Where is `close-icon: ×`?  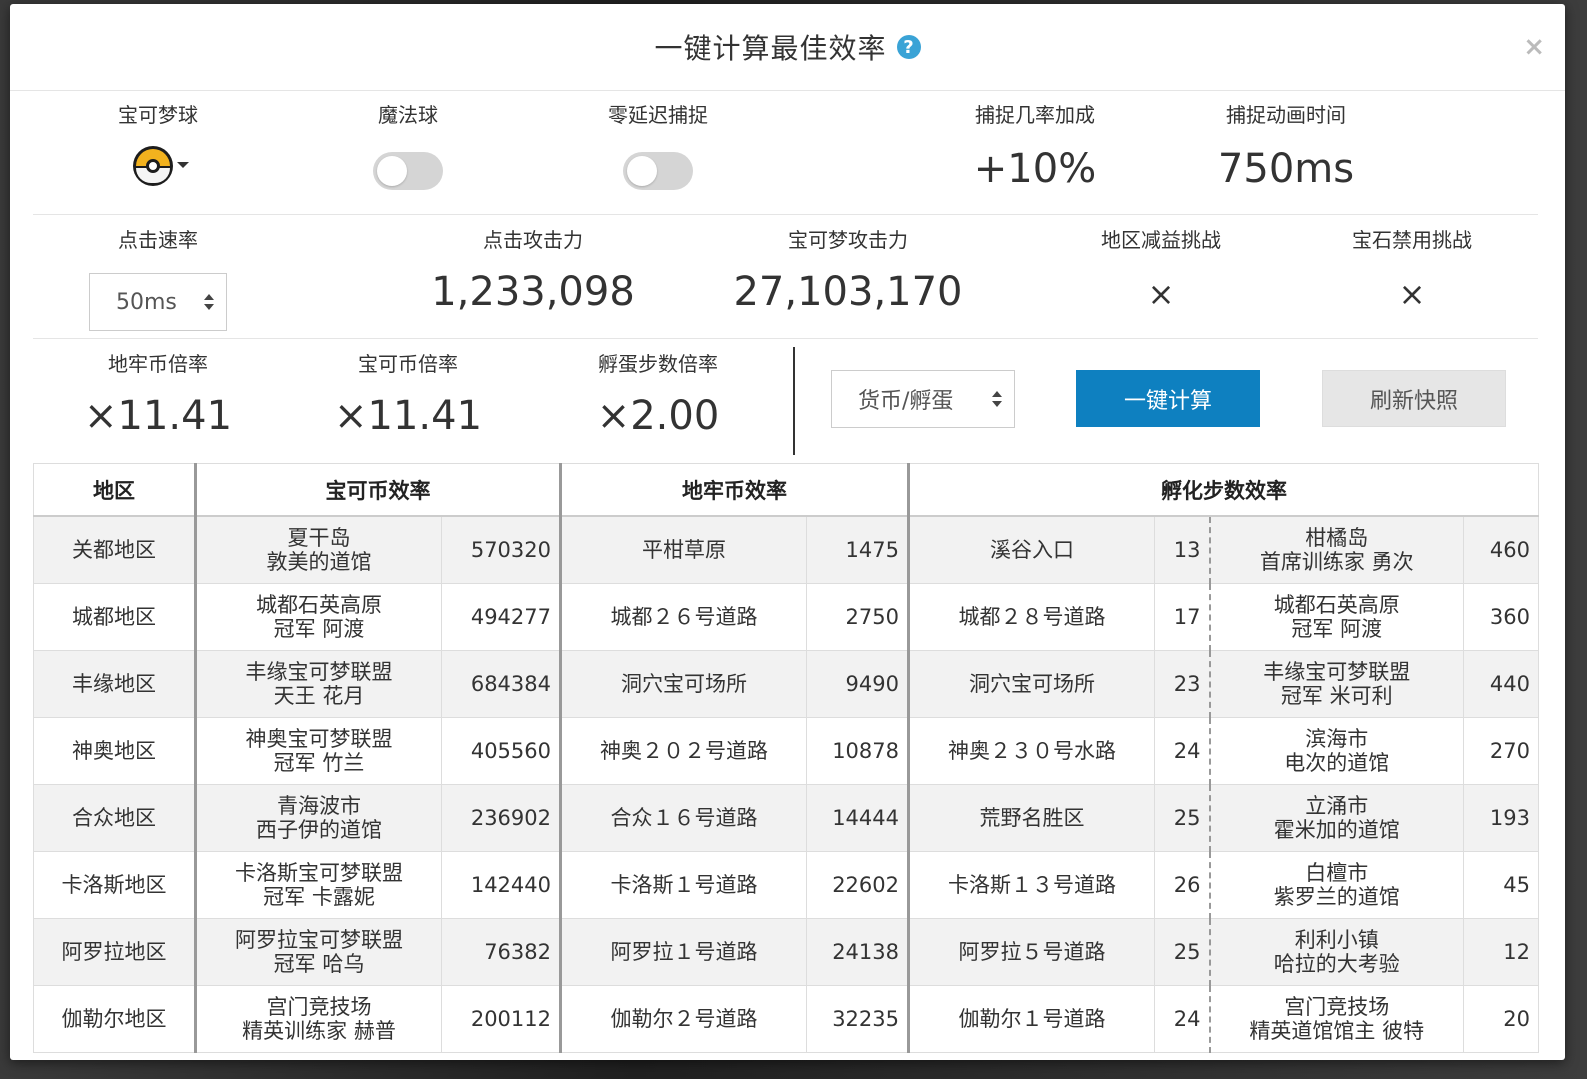 close-icon: × is located at coordinates (1534, 47).